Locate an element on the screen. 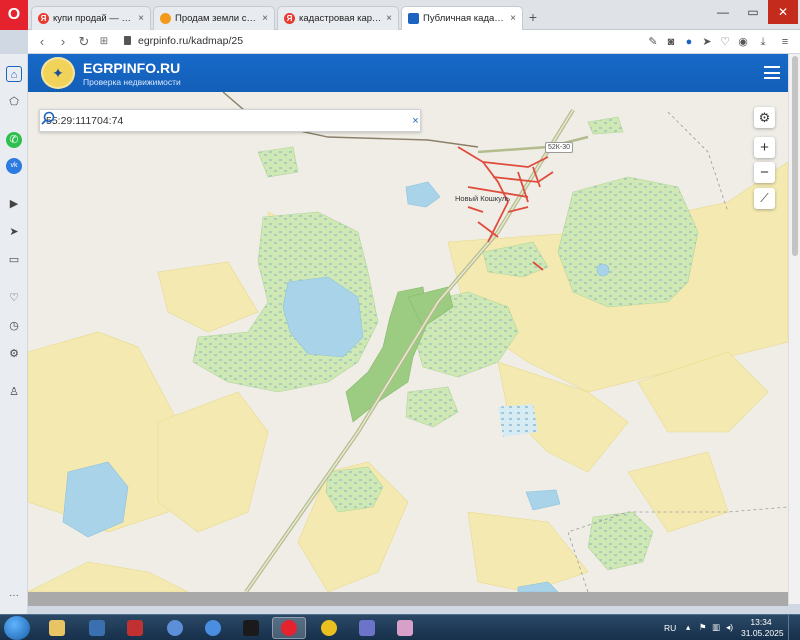 This screenshot has height=640, width=800. map-footer-bar is located at coordinates (408, 599).